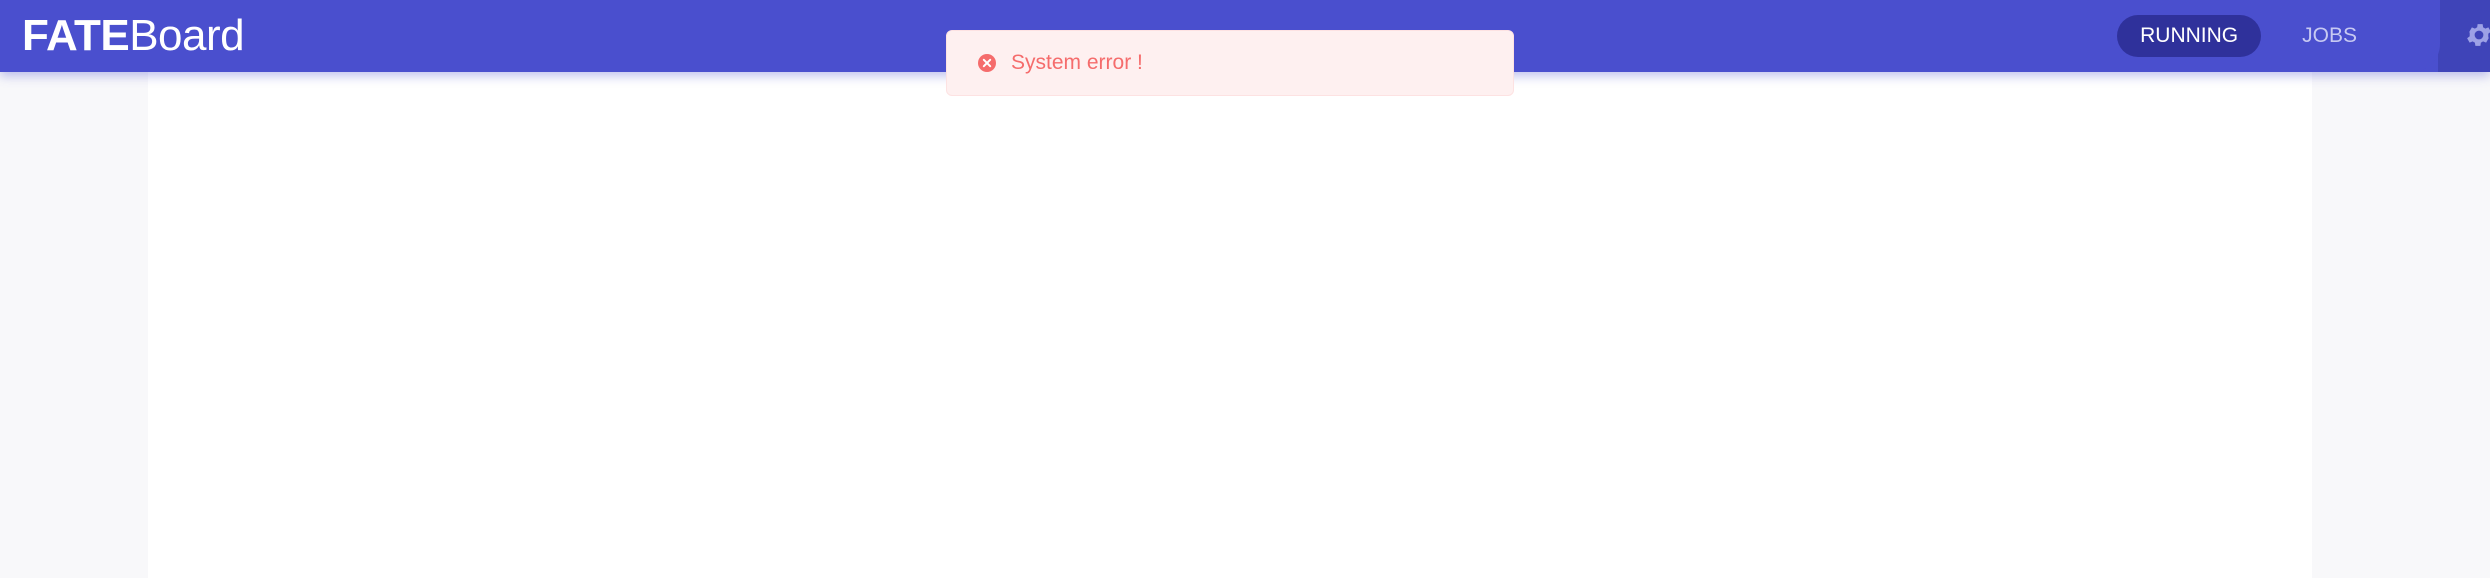  What do you see at coordinates (2477, 35) in the screenshot?
I see `gear-icon` at bounding box center [2477, 35].